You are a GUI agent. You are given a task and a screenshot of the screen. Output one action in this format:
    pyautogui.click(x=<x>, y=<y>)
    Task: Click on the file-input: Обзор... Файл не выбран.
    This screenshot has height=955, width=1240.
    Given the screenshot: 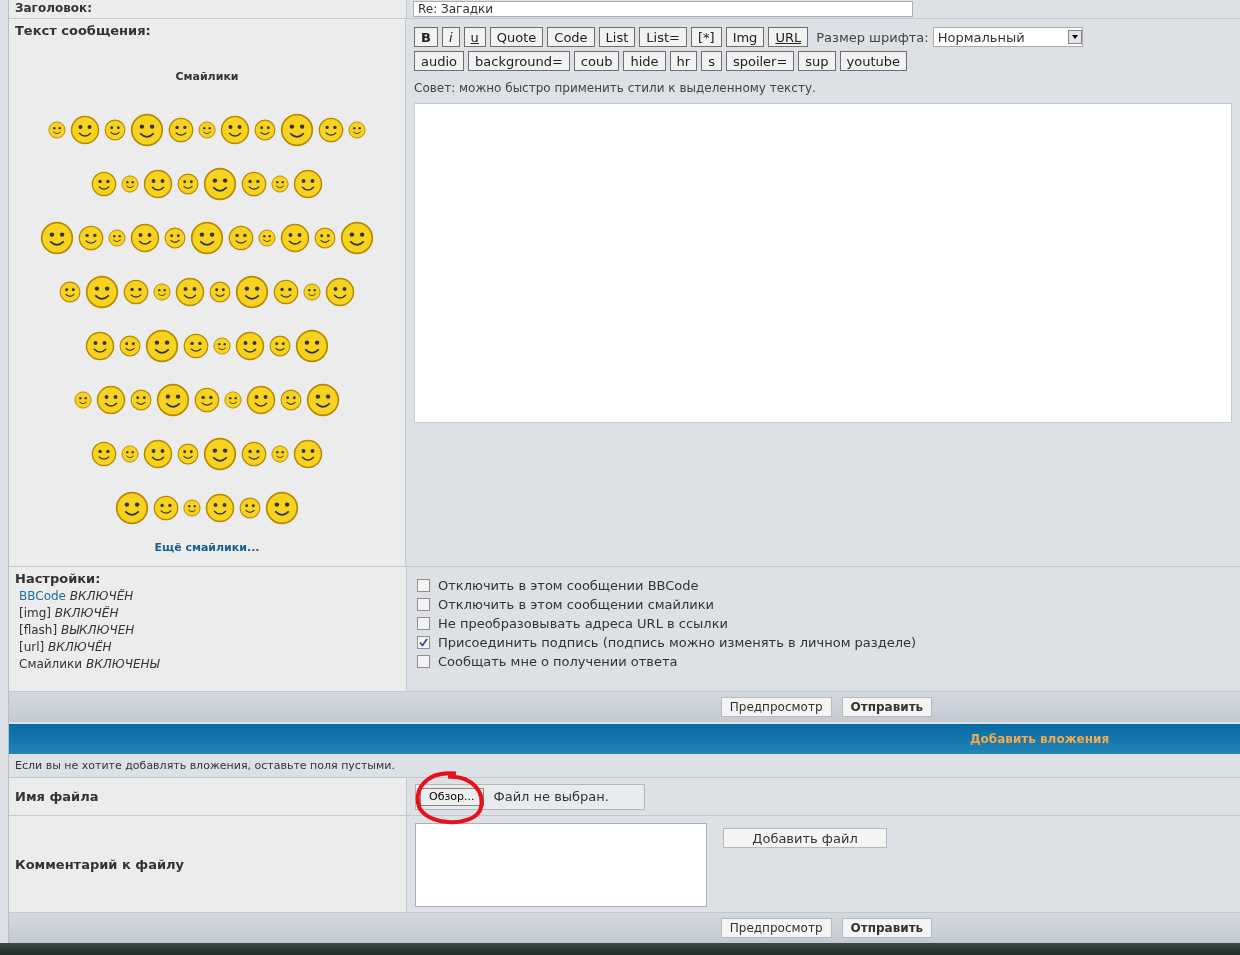 What is the action you would take?
    pyautogui.click(x=530, y=796)
    